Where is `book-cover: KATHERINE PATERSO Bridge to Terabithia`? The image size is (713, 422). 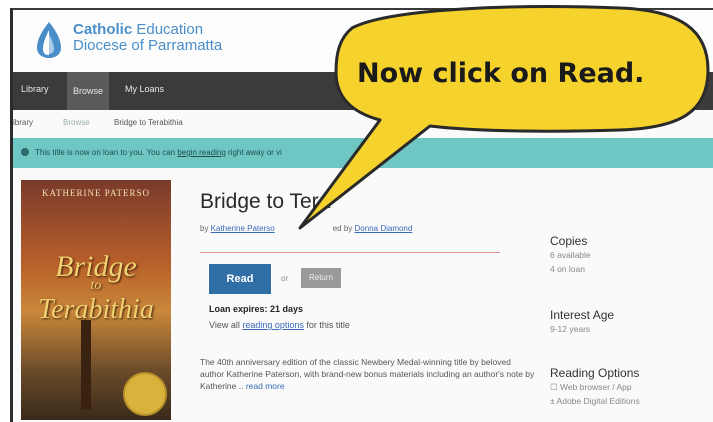 book-cover: KATHERINE PATERSO Bridge to Terabithia is located at coordinates (96, 300).